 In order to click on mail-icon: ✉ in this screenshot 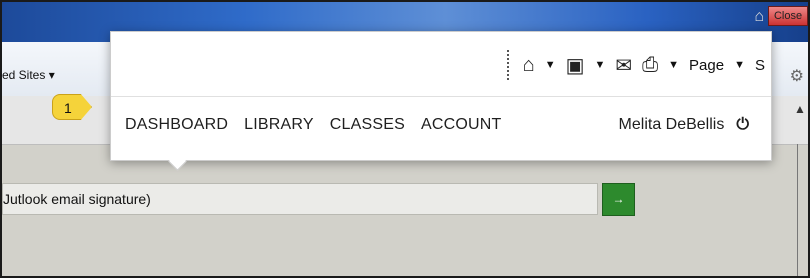, I will do `click(623, 65)`.